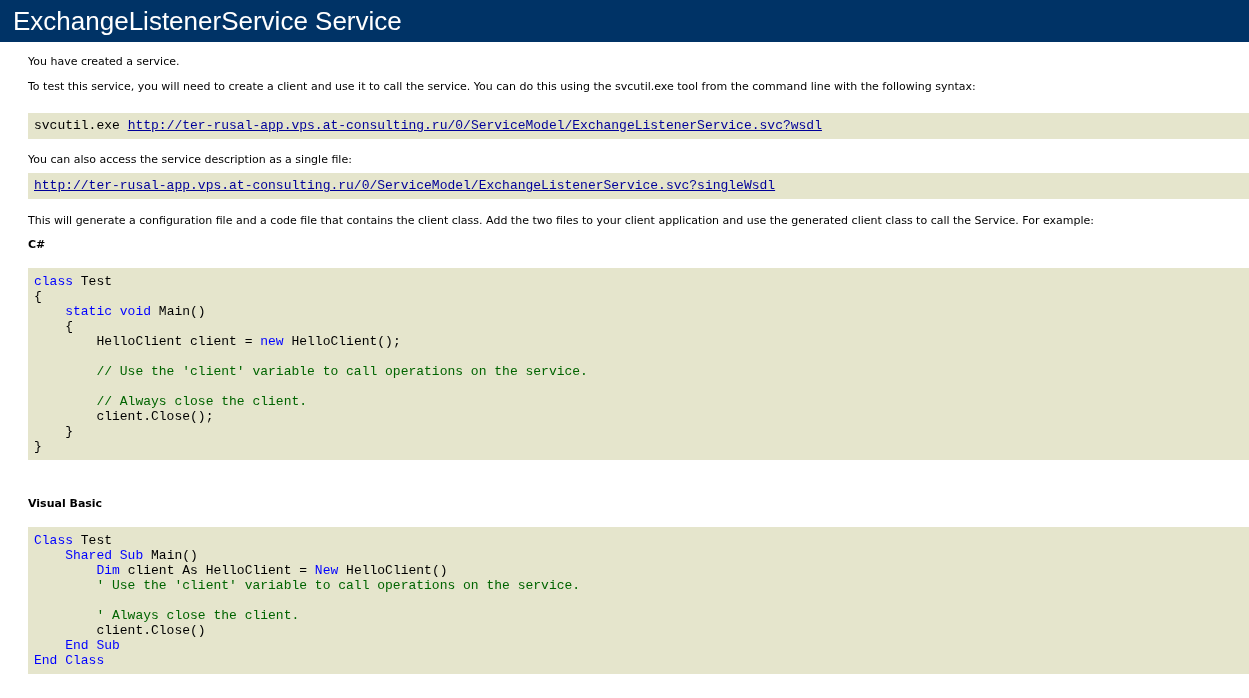  What do you see at coordinates (150, 630) in the screenshot?
I see `code-line: client.Close()` at bounding box center [150, 630].